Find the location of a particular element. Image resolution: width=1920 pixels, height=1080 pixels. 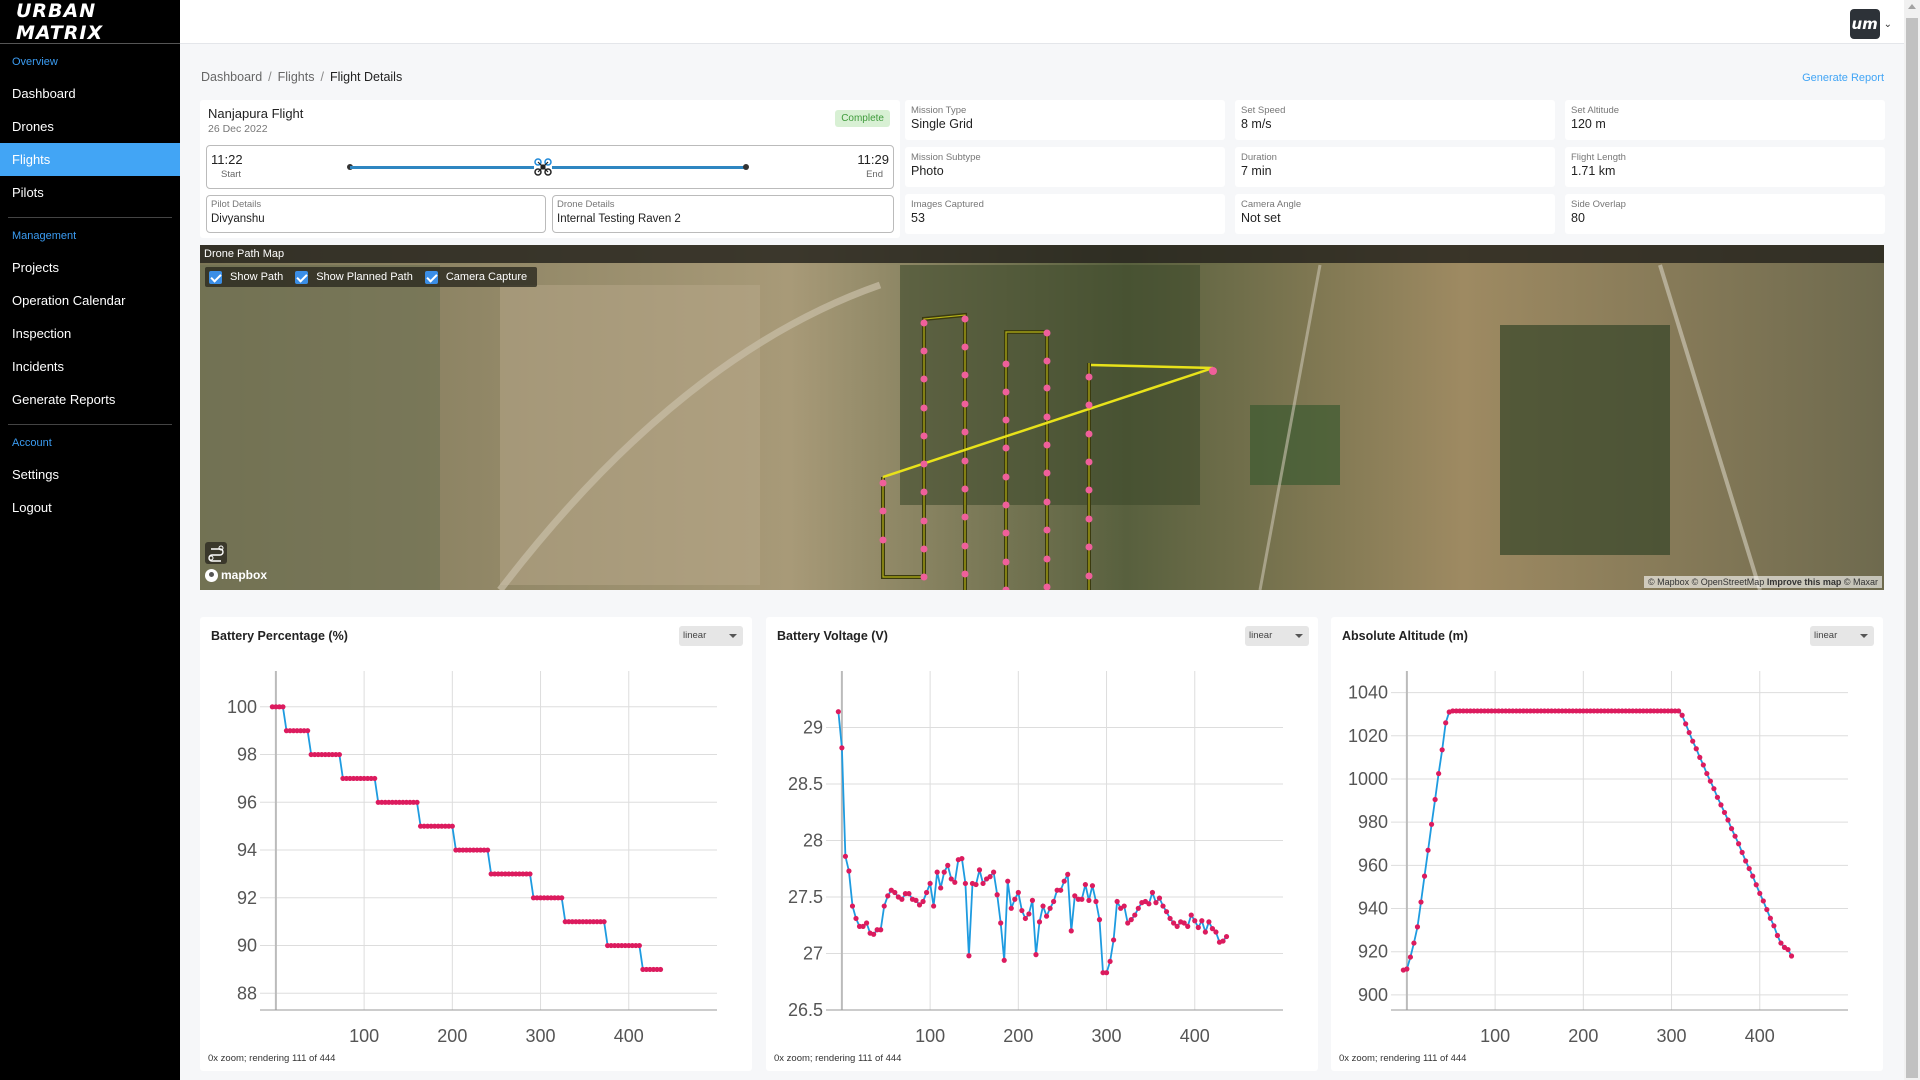

avatar: um is located at coordinates (1864, 24).